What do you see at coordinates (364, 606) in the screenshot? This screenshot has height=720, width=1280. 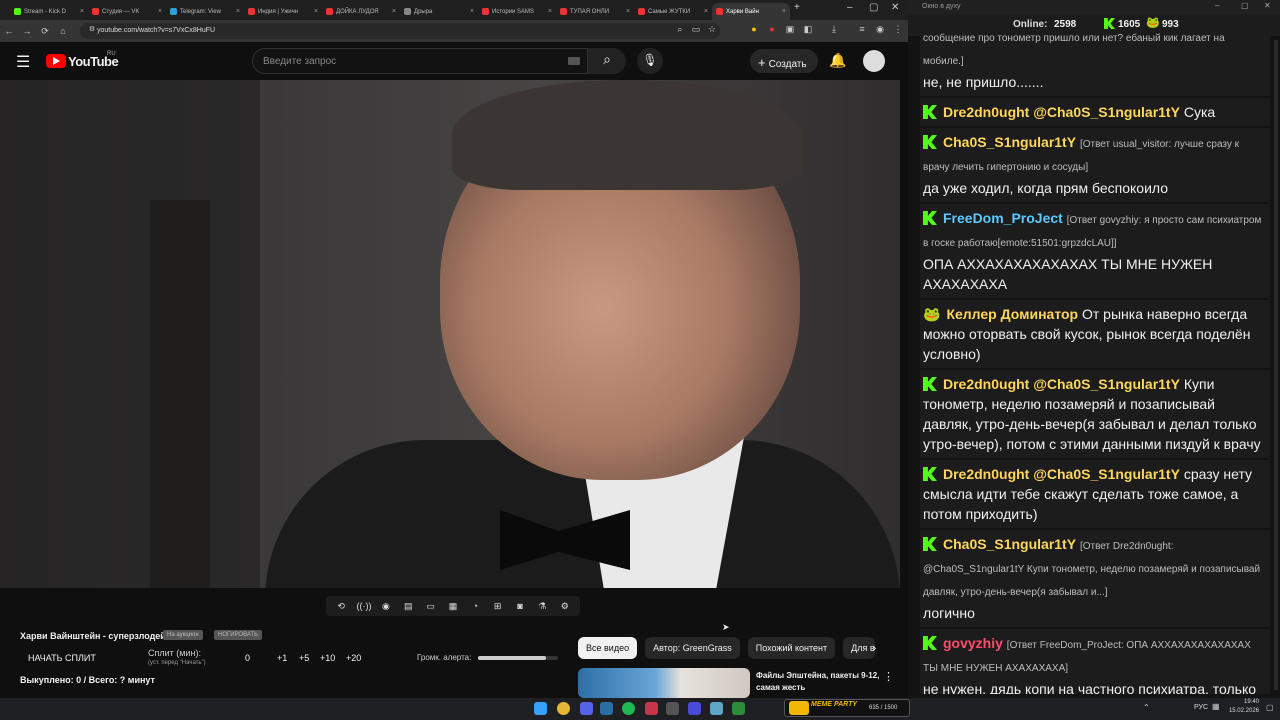 I see `broadcast-icon: ((·))` at bounding box center [364, 606].